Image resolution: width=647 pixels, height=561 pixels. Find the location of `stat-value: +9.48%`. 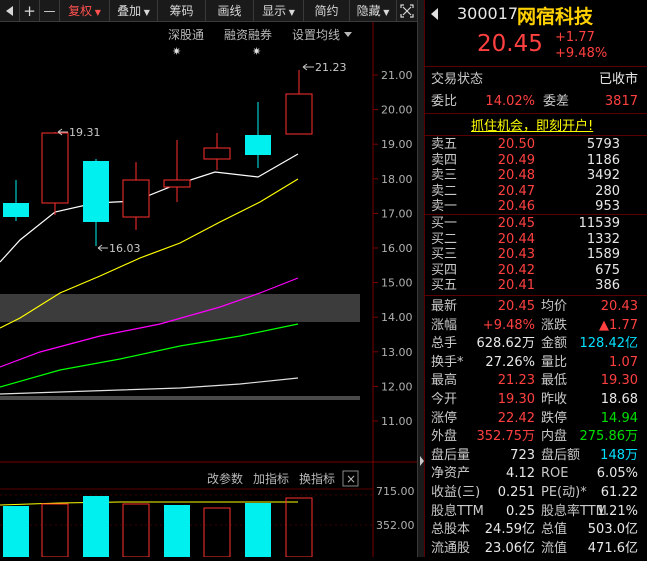

stat-value: +9.48% is located at coordinates (508, 325).